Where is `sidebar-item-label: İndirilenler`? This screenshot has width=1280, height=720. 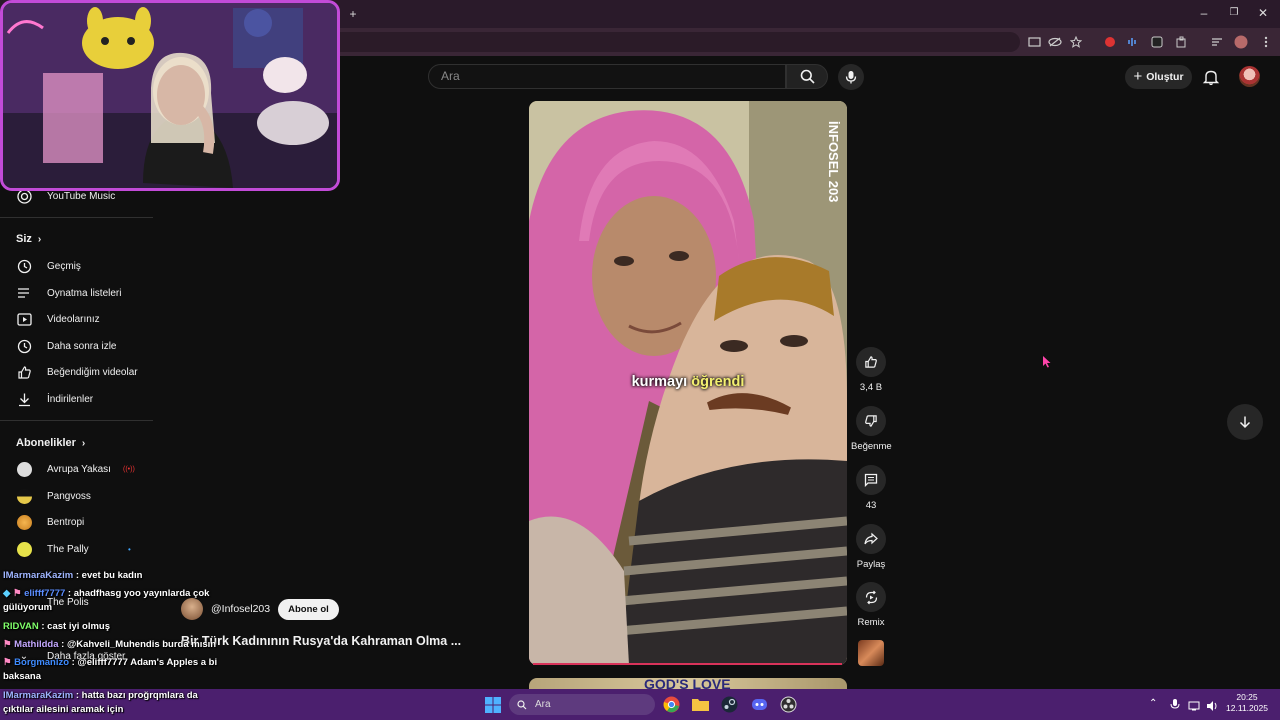
sidebar-item-label: İndirilenler is located at coordinates (70, 399).